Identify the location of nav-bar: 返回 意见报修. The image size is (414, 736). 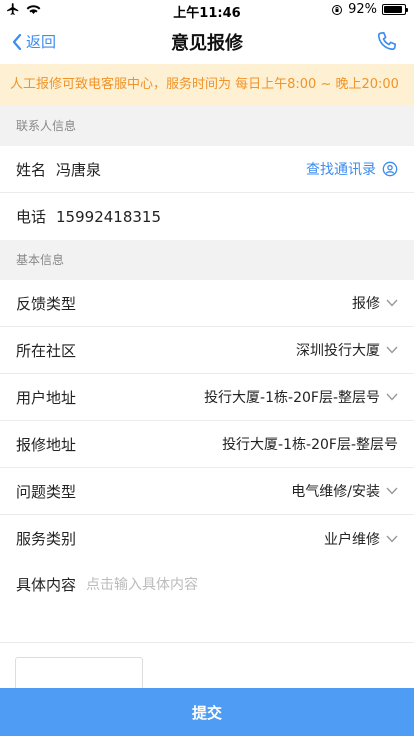
(207, 42).